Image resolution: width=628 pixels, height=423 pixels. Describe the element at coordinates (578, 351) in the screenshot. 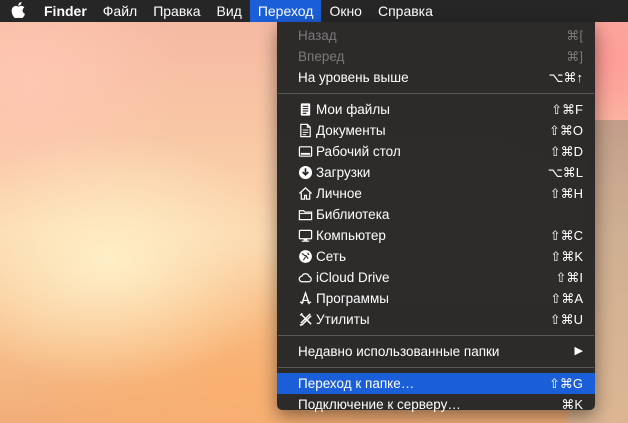

I see `submenu-arrow-icon: ▶` at that location.